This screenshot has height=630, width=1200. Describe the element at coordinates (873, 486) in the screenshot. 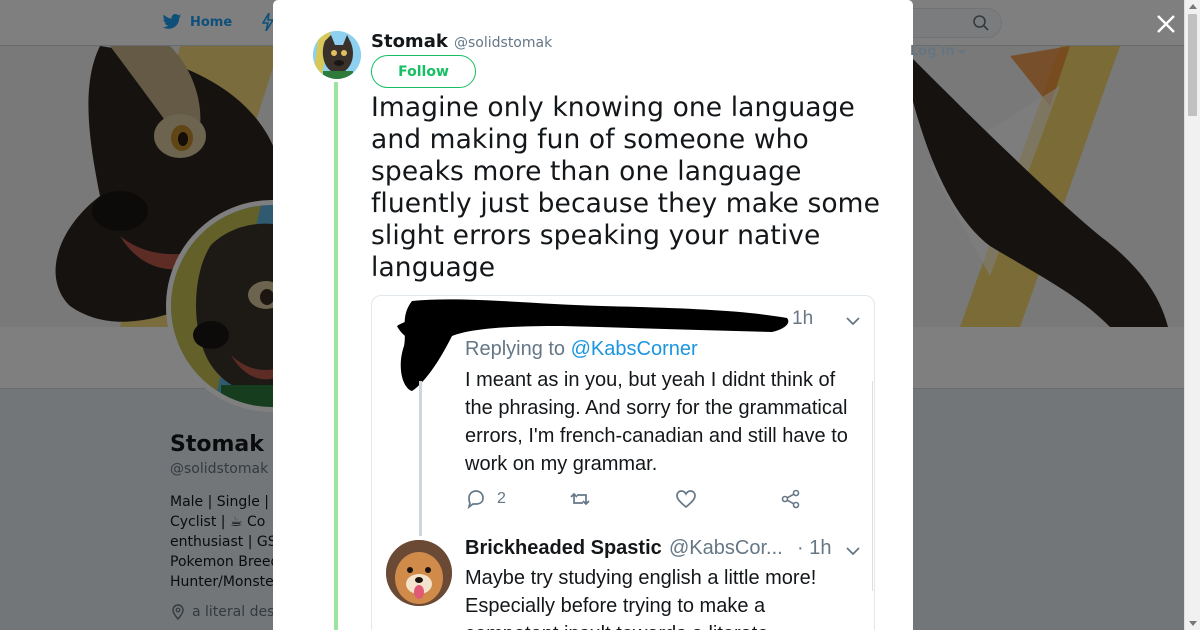

I see `embedded-scrollbar` at that location.